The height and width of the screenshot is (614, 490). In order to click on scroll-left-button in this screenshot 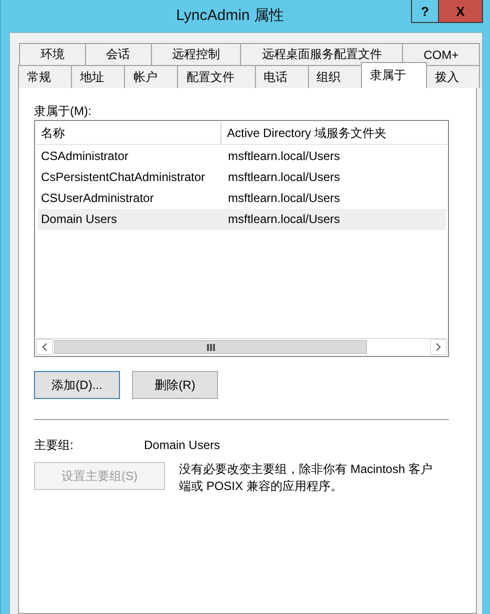, I will do `click(44, 347)`.